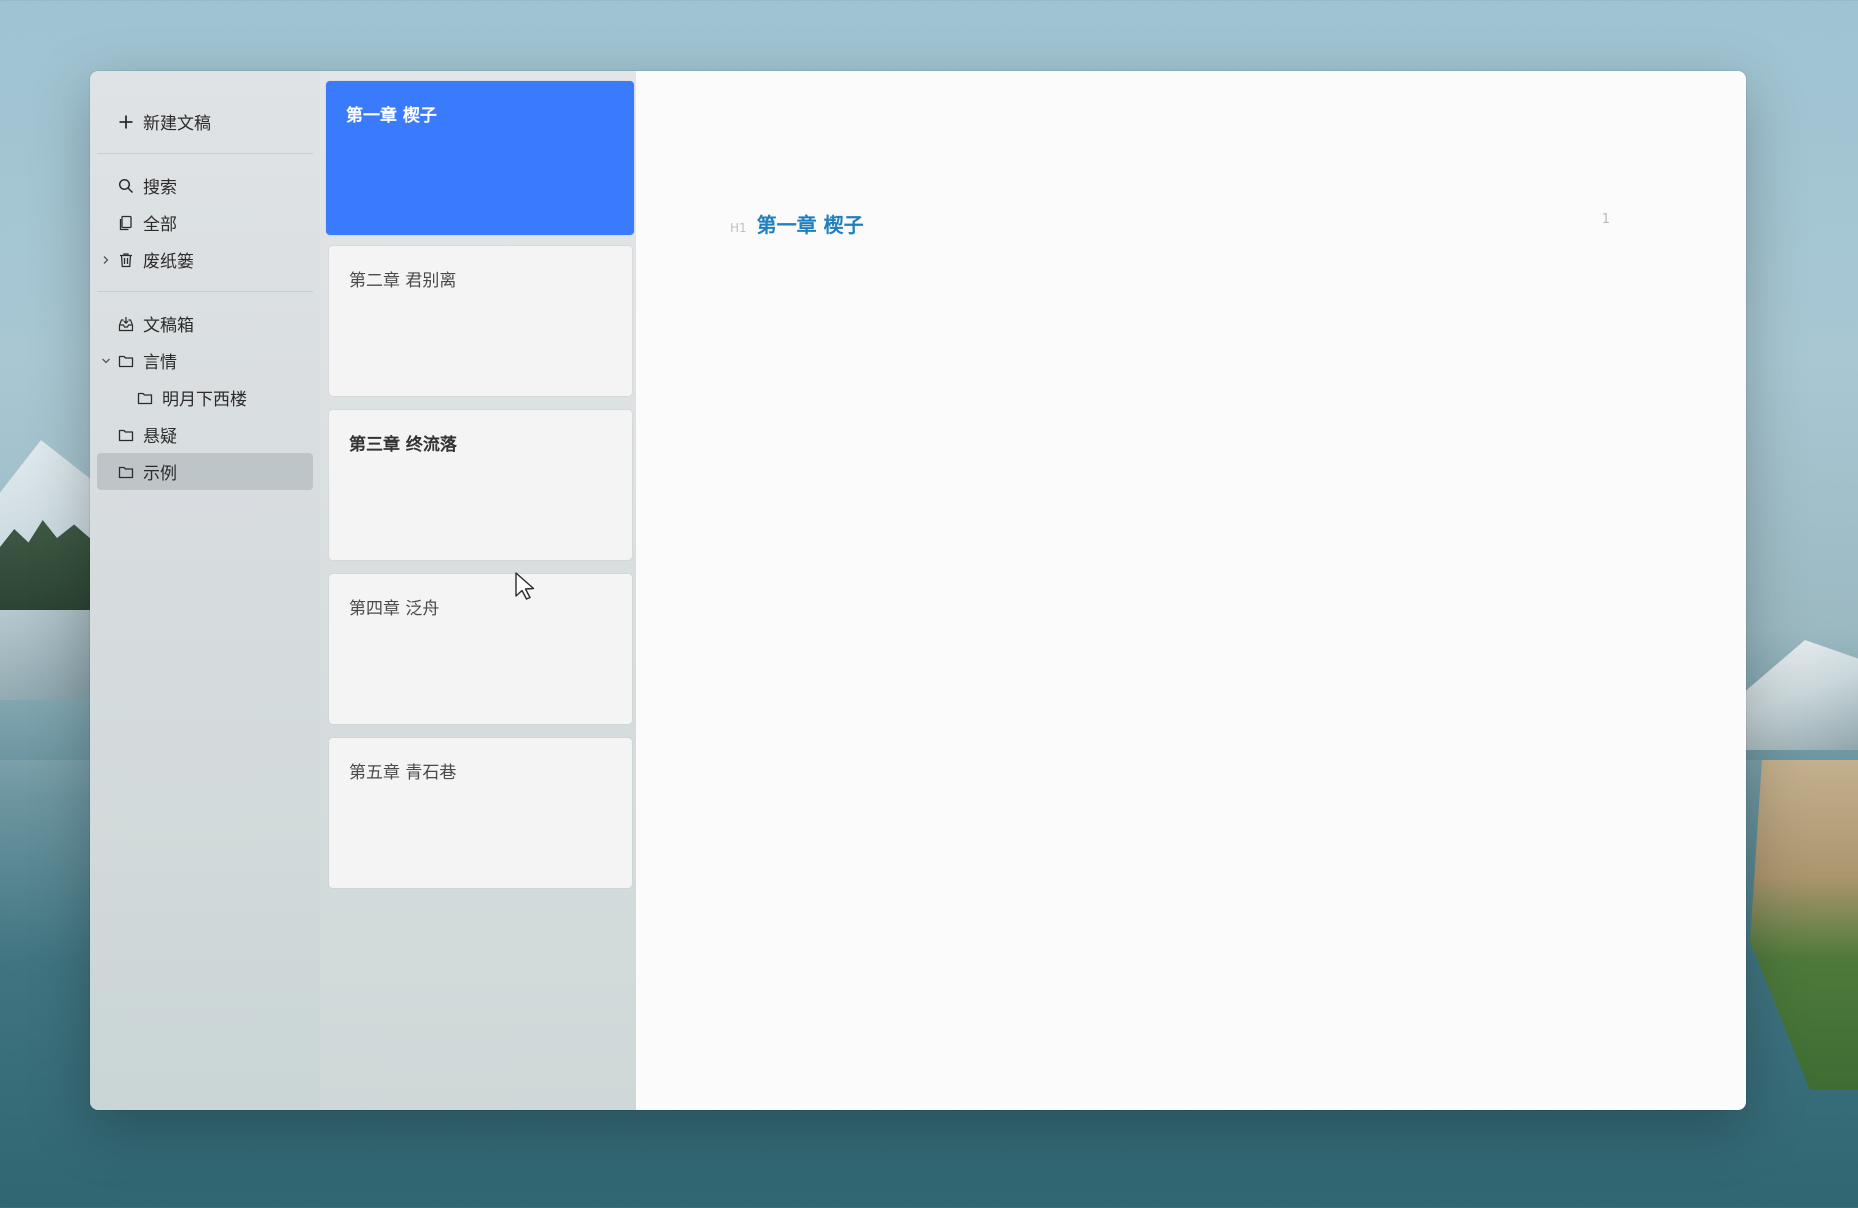 Image resolution: width=1858 pixels, height=1208 pixels. What do you see at coordinates (480, 485) in the screenshot?
I see `document-card: 第三章 终流落` at bounding box center [480, 485].